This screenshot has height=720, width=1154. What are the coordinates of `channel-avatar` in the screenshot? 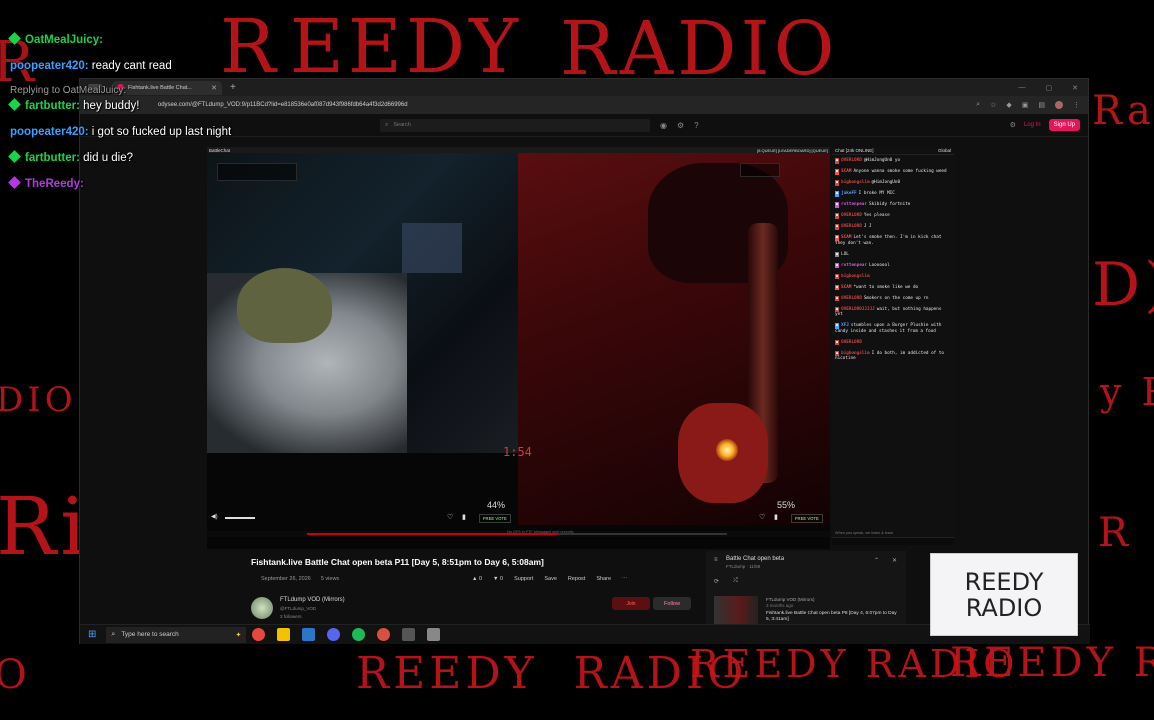 It's located at (262, 608).